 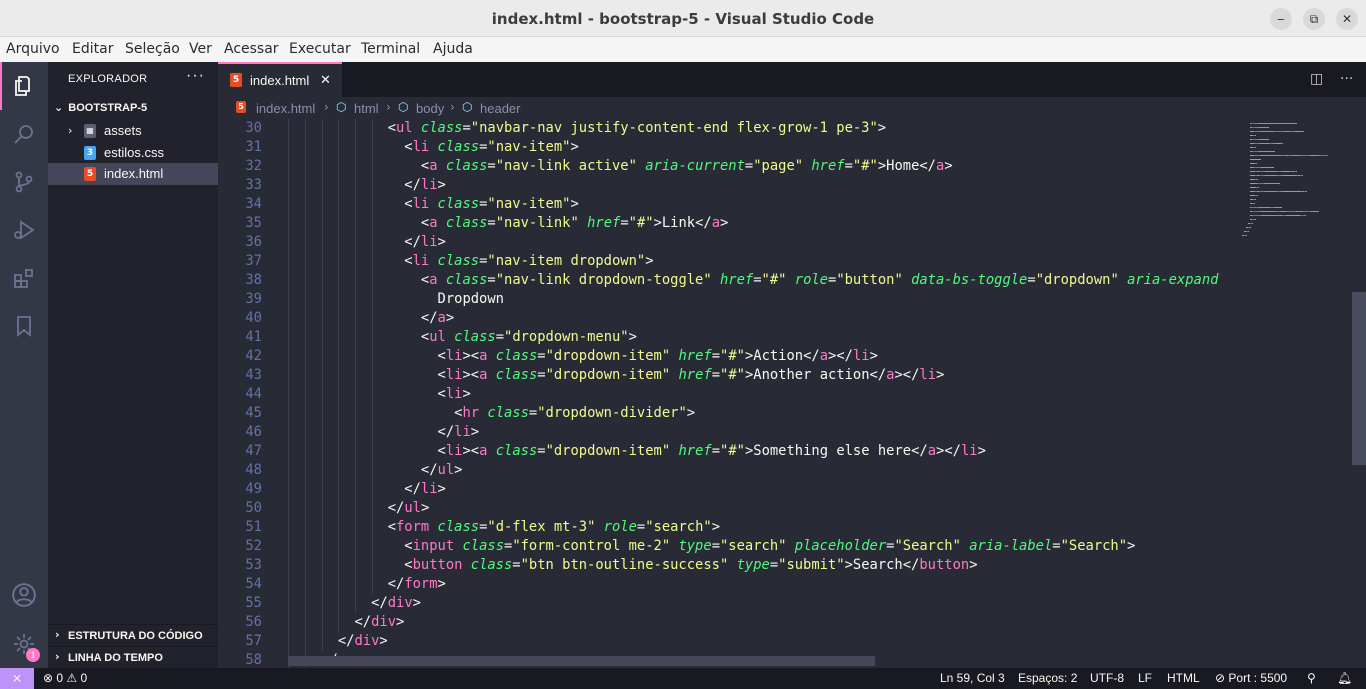 I want to click on eol-indicator: LF, so click(x=1145, y=678).